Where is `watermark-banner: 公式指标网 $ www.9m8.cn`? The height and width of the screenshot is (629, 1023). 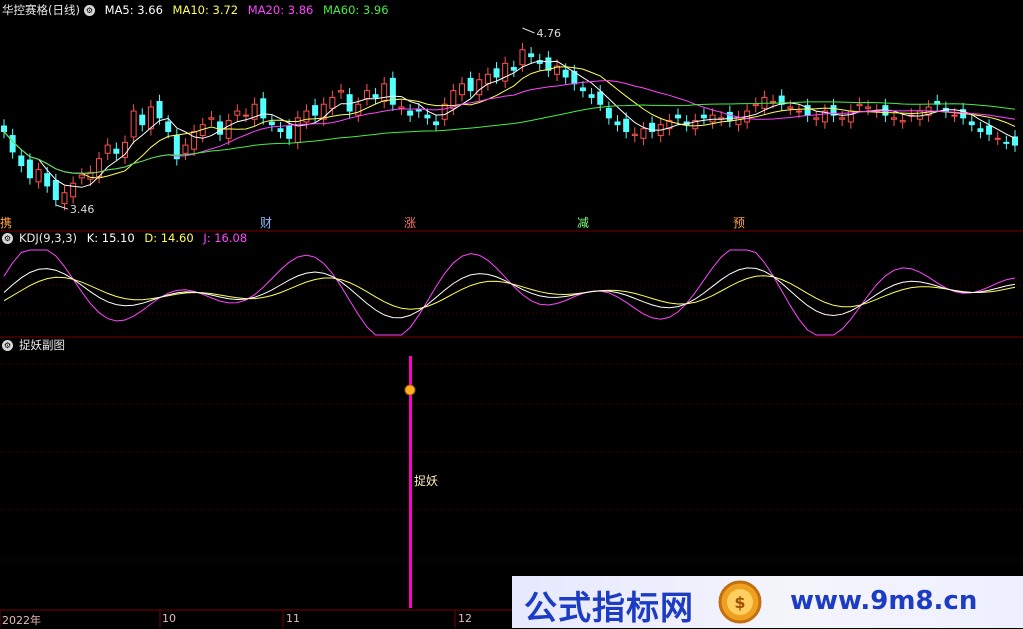
watermark-banner: 公式指标网 $ www.9m8.cn is located at coordinates (767, 602).